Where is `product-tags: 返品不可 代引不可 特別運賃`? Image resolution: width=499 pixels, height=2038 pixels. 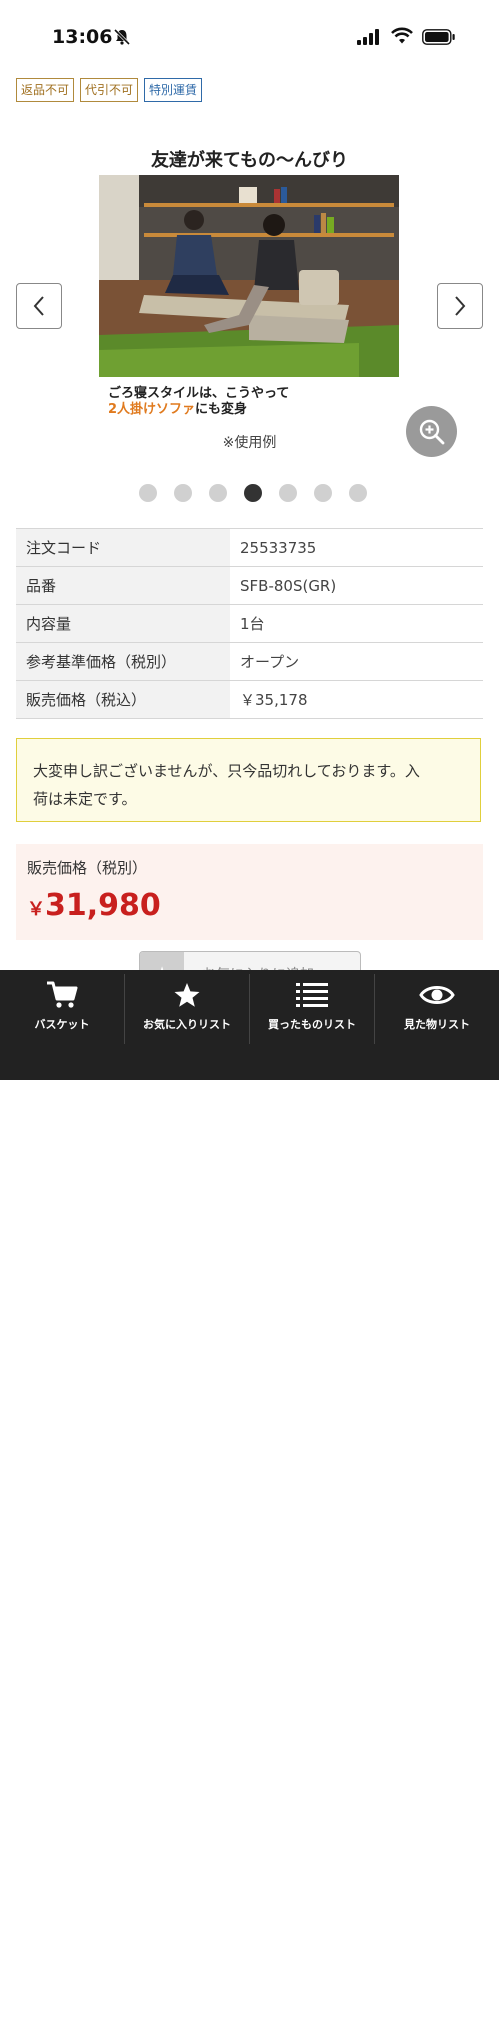
product-tags: 返品不可 代引不可 特別運賃 is located at coordinates (109, 90).